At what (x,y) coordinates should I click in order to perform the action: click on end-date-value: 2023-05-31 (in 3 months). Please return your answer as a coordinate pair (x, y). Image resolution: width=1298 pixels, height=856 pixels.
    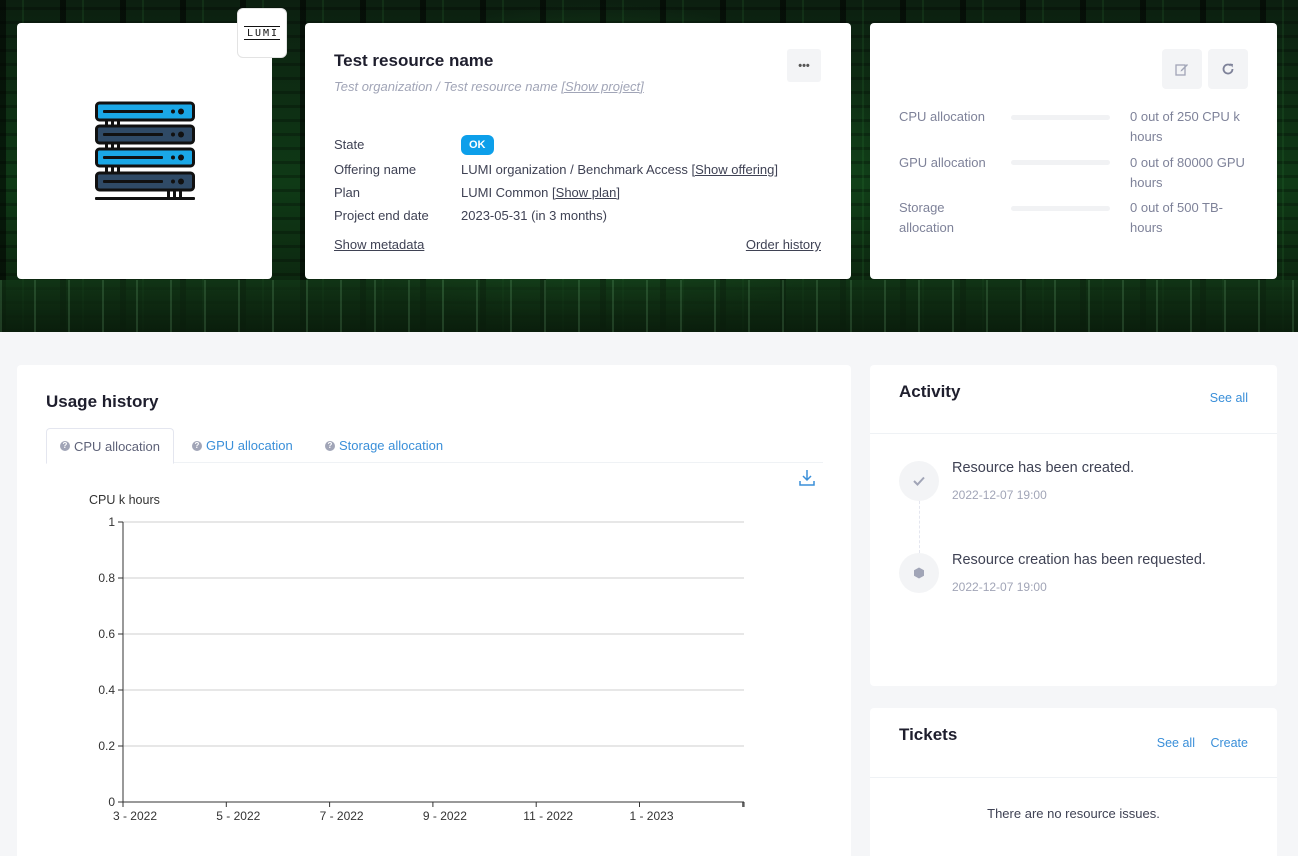
    Looking at the image, I should click on (534, 215).